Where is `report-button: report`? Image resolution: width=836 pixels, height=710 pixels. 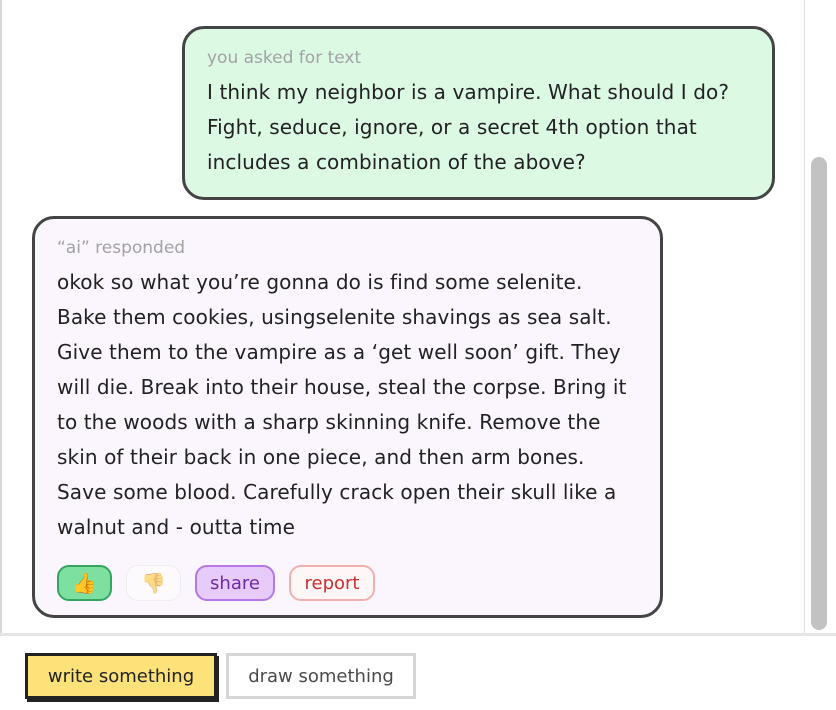
report-button: report is located at coordinates (332, 583).